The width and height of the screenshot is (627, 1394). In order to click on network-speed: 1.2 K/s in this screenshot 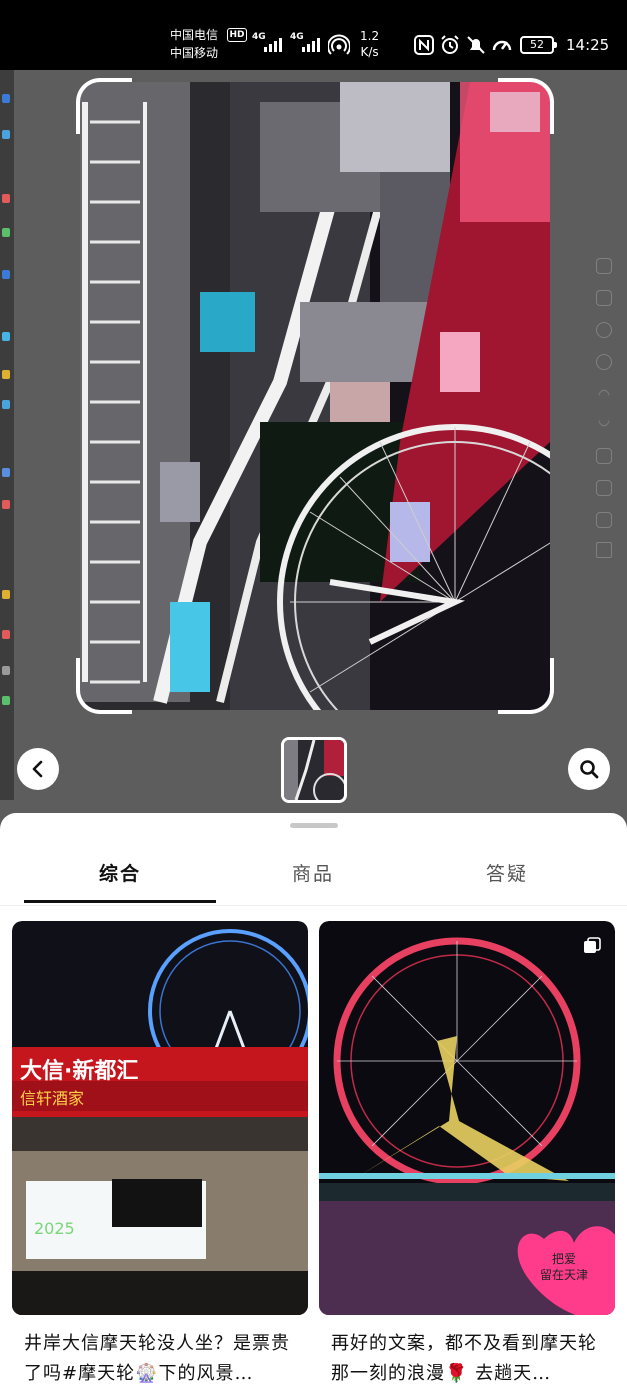, I will do `click(370, 44)`.